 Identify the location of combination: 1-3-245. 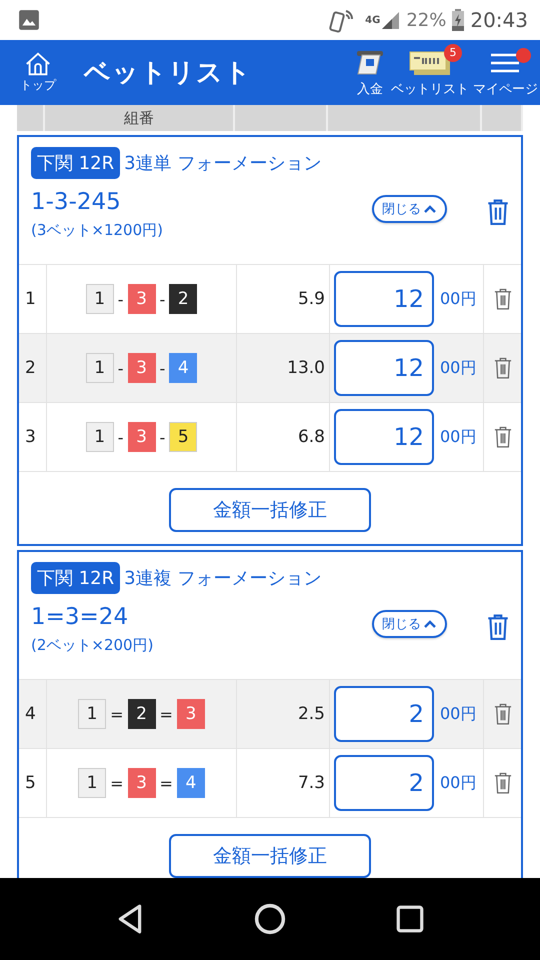
(76, 202).